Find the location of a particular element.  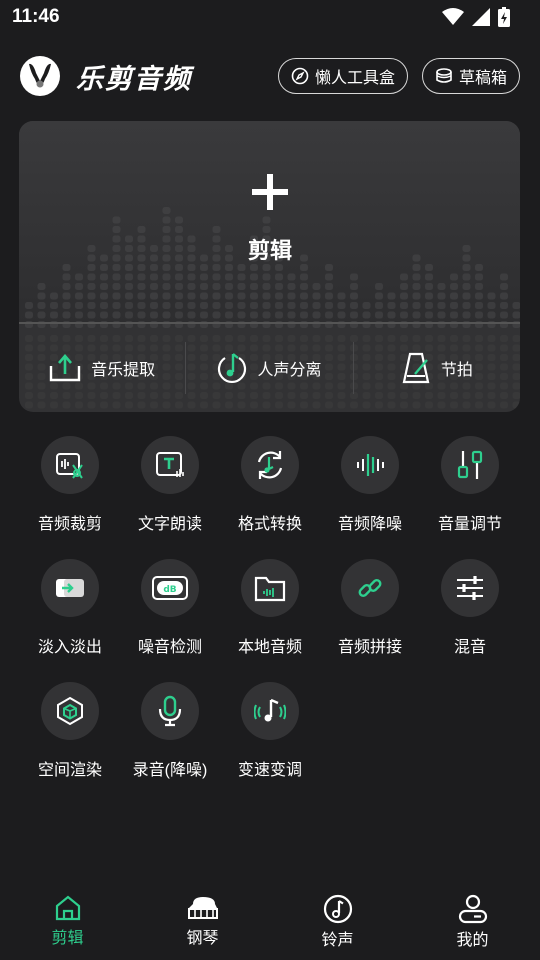

vocal-separate-button: 人声分离 is located at coordinates (269, 368).